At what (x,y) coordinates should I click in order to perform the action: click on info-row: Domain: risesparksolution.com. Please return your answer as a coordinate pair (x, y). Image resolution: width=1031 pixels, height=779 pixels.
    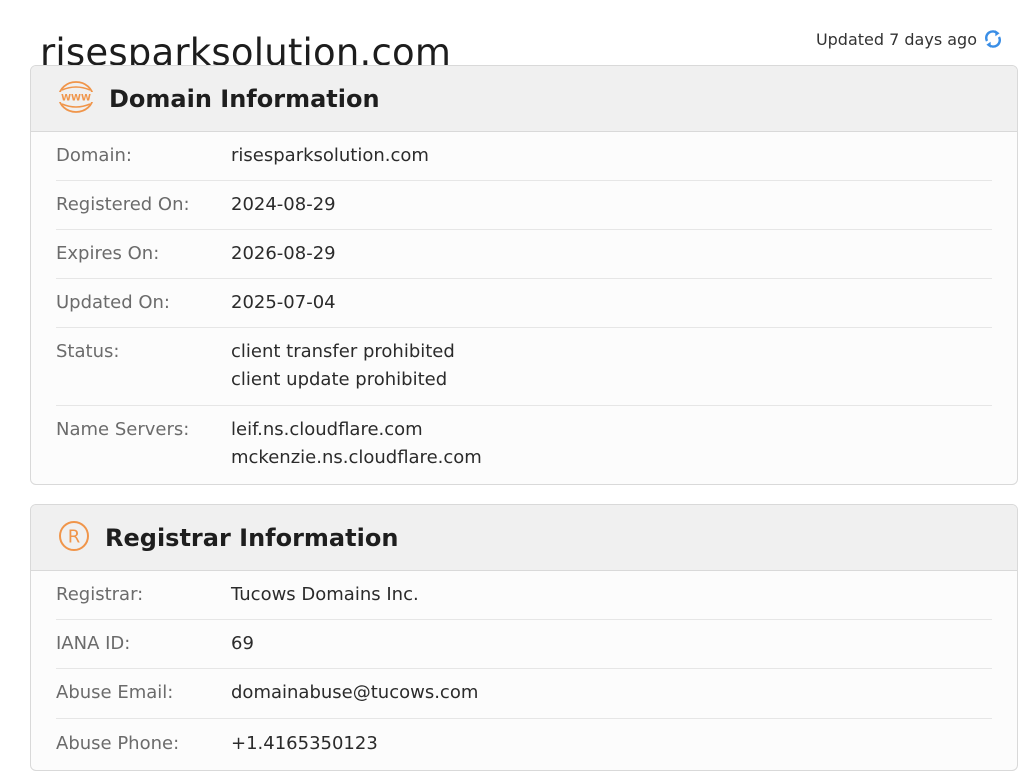
    Looking at the image, I should click on (524, 156).